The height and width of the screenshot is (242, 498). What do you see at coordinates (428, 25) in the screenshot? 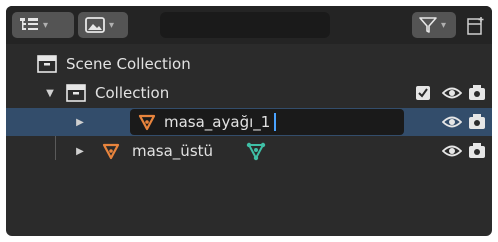
I see `funnel-icon` at bounding box center [428, 25].